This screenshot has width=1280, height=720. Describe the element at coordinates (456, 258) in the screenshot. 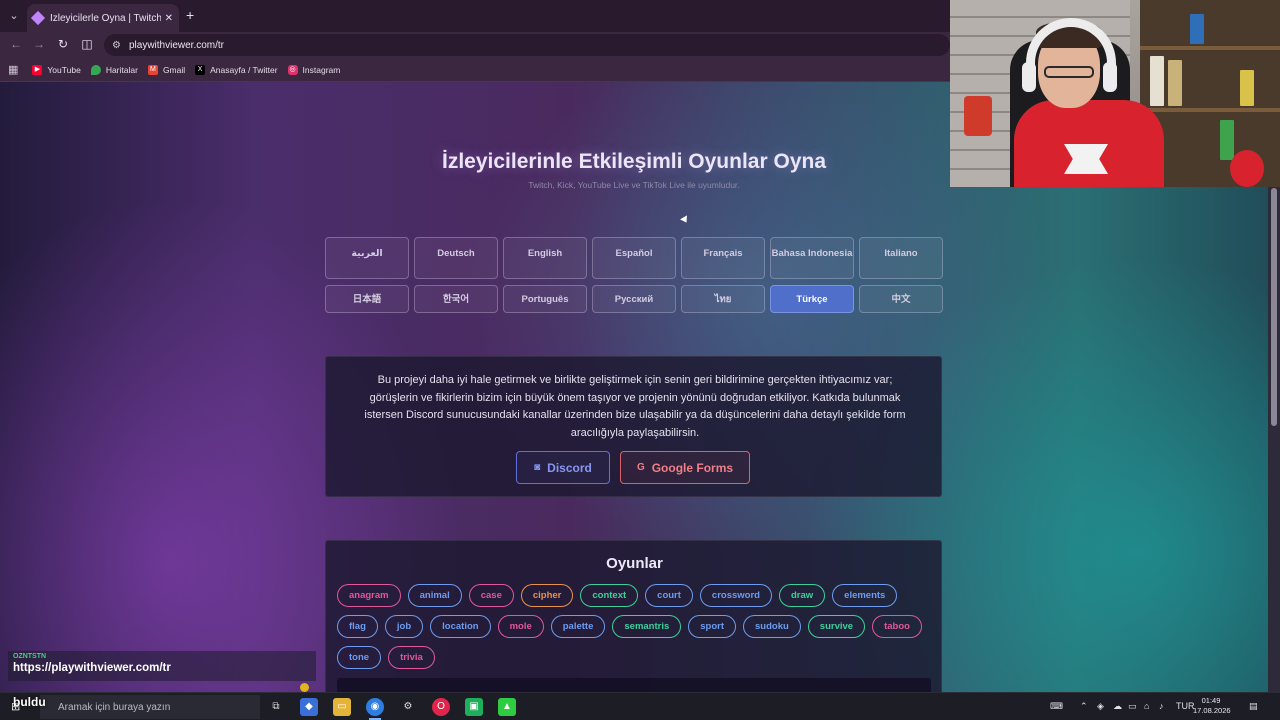

I see `language-button: Deutsch` at that location.